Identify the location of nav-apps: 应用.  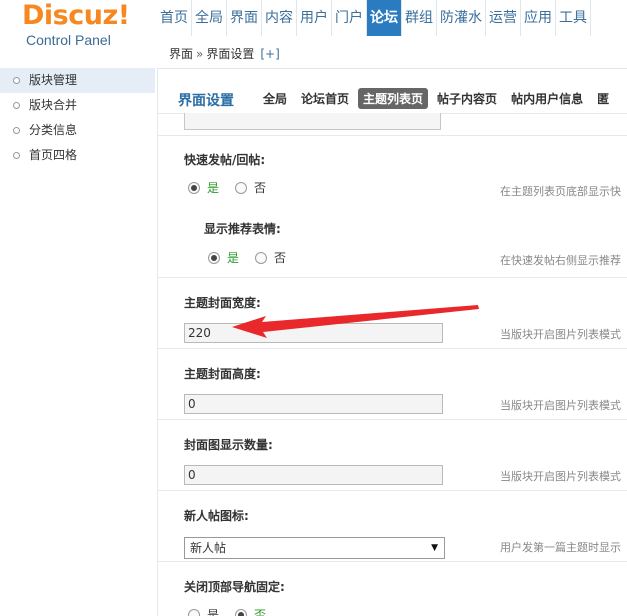
(538, 18).